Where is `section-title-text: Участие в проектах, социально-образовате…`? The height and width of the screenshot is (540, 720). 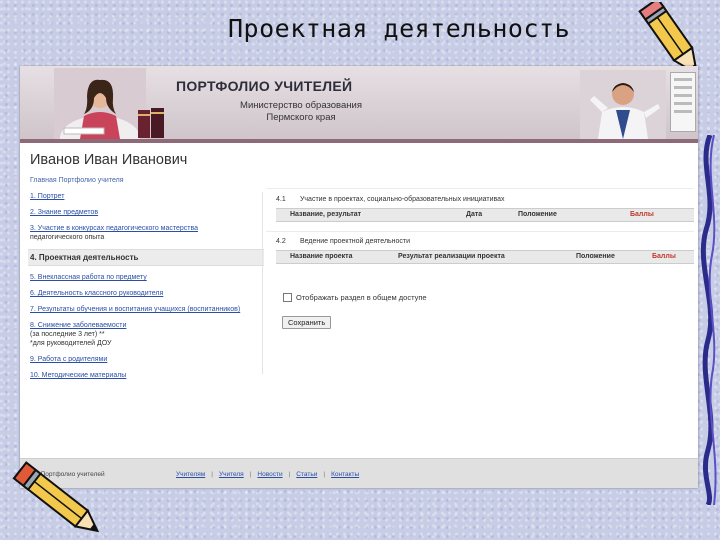 section-title-text: Участие в проектах, социально-образовате… is located at coordinates (402, 199).